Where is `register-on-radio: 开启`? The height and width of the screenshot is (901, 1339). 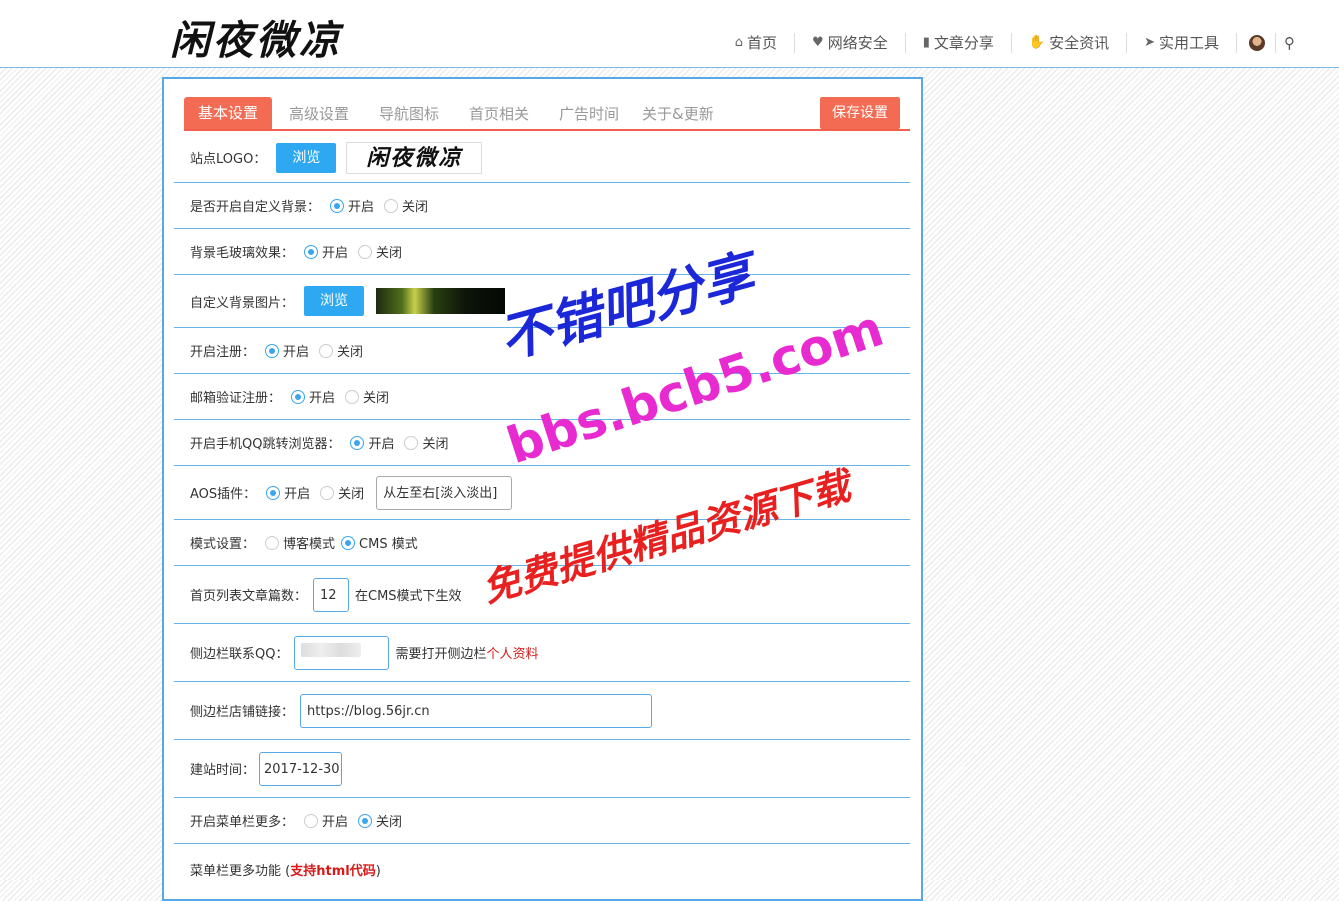
register-on-radio: 开启 is located at coordinates (287, 350).